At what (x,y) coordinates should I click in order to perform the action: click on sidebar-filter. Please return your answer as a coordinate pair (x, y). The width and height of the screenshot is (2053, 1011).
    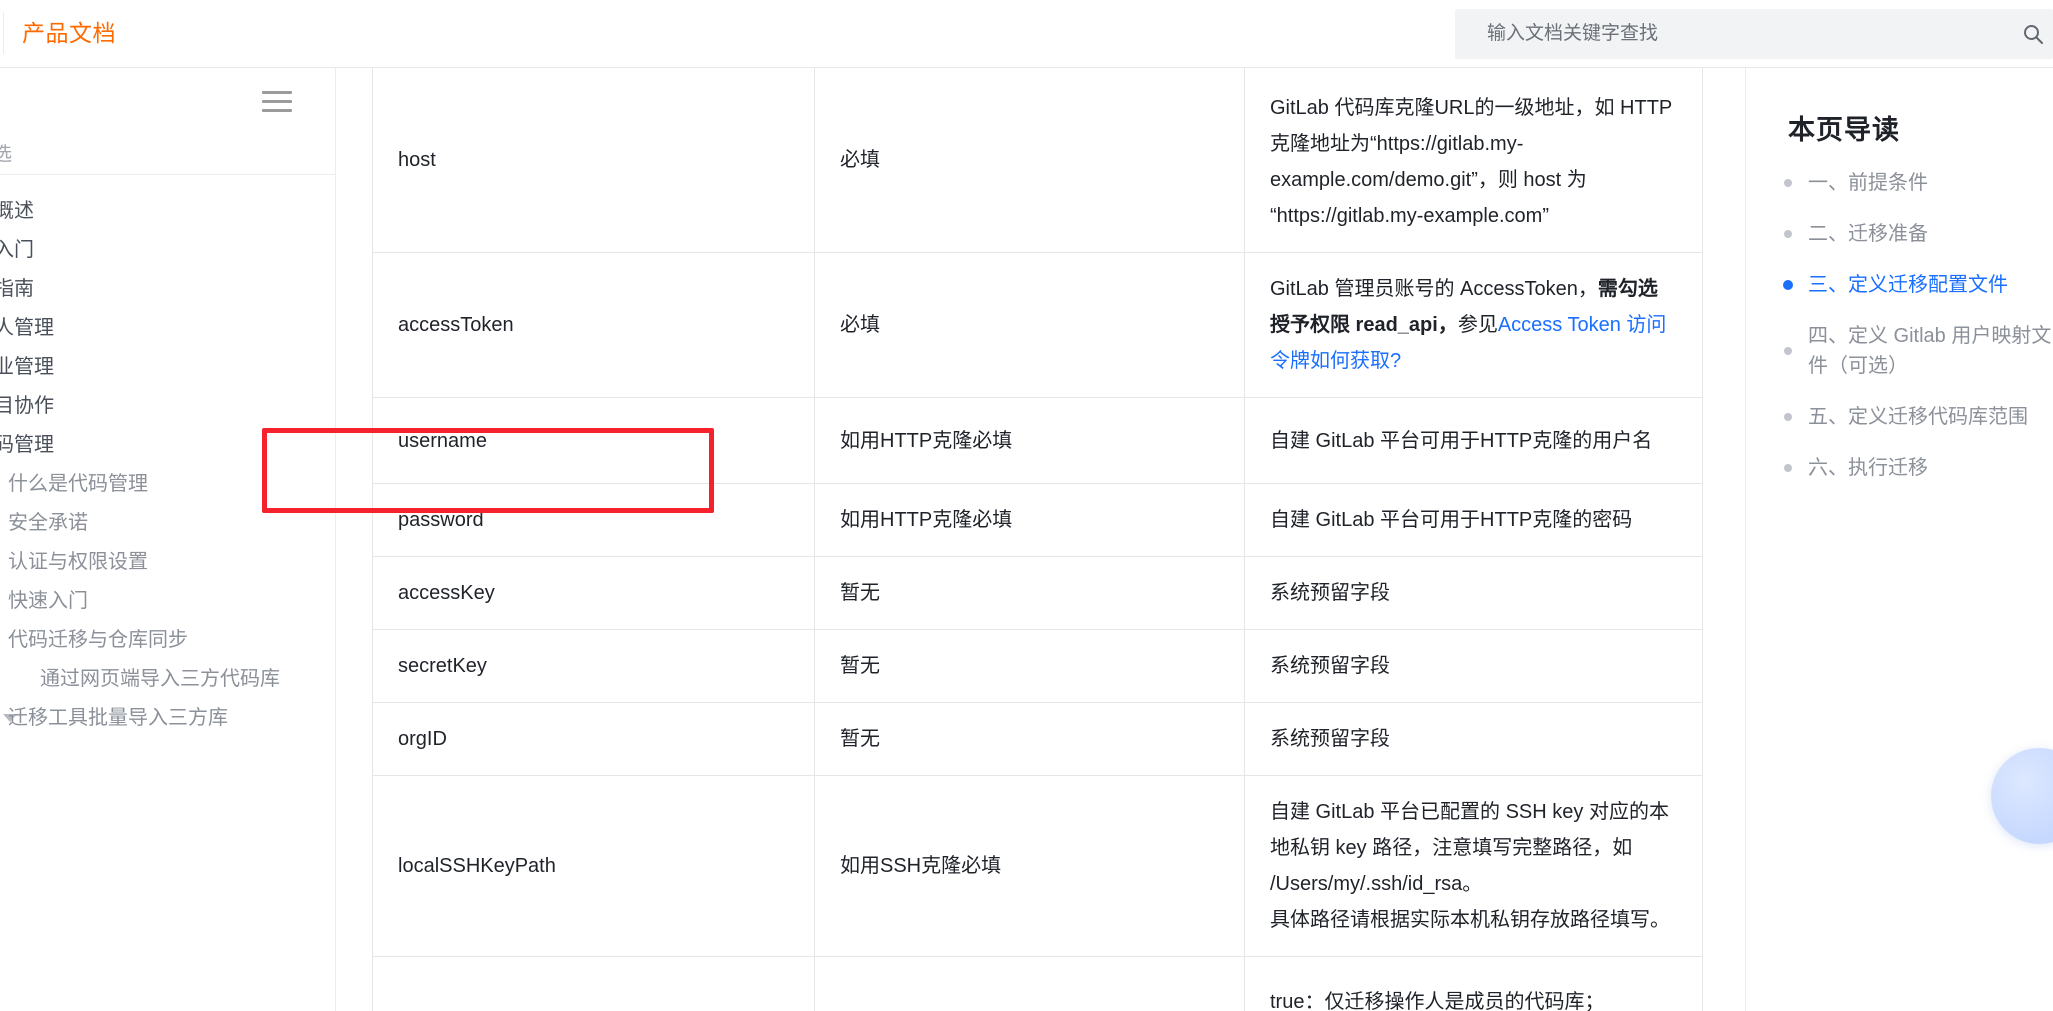
    Looking at the image, I should click on (103, 155).